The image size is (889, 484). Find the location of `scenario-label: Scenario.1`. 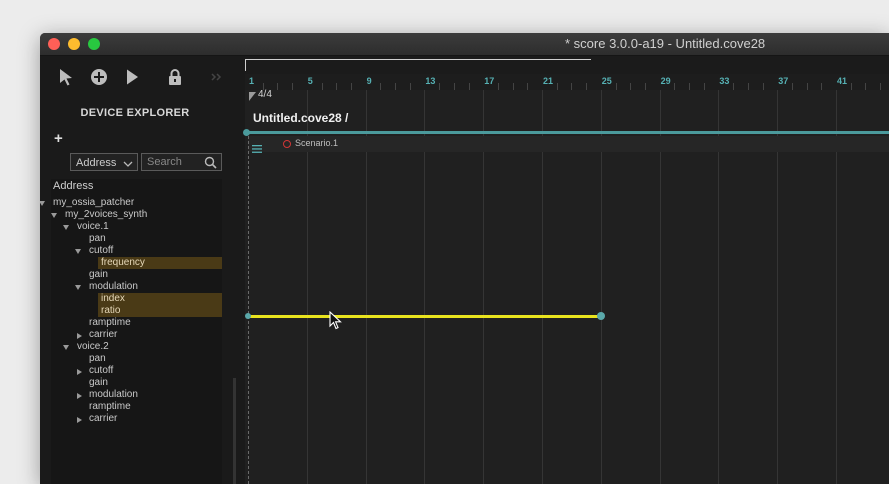

scenario-label: Scenario.1 is located at coordinates (317, 143).